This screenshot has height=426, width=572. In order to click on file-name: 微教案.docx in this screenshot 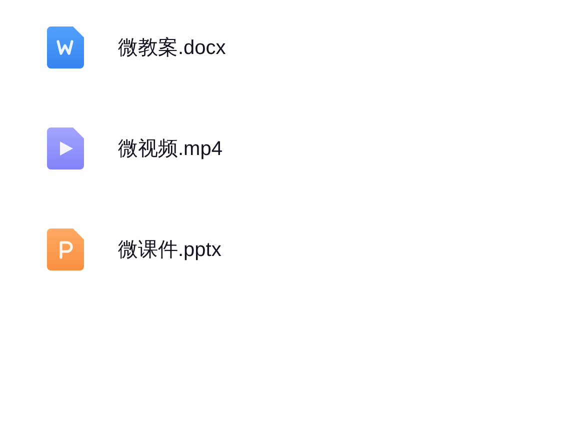, I will do `click(172, 47)`.